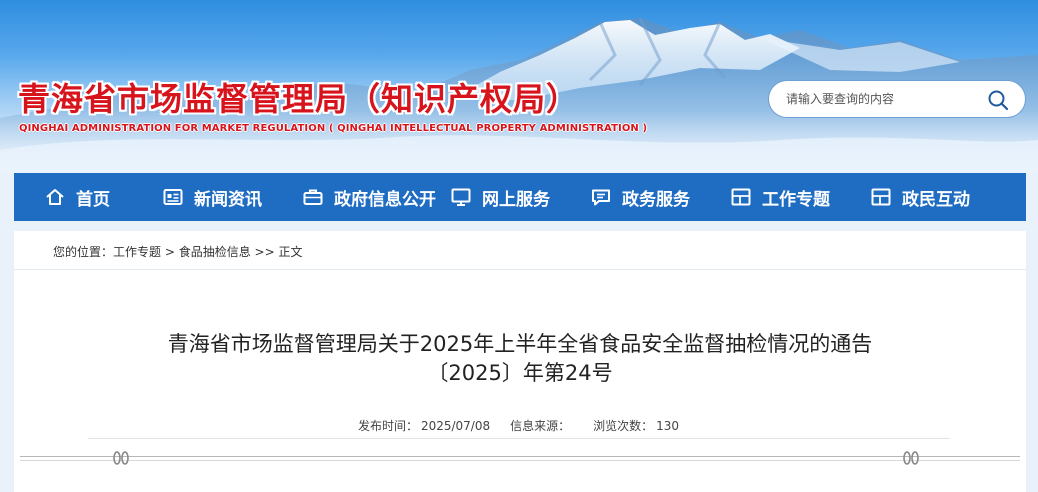 Image resolution: width=1038 pixels, height=492 pixels. I want to click on source-label: 信息来源：, so click(540, 426).